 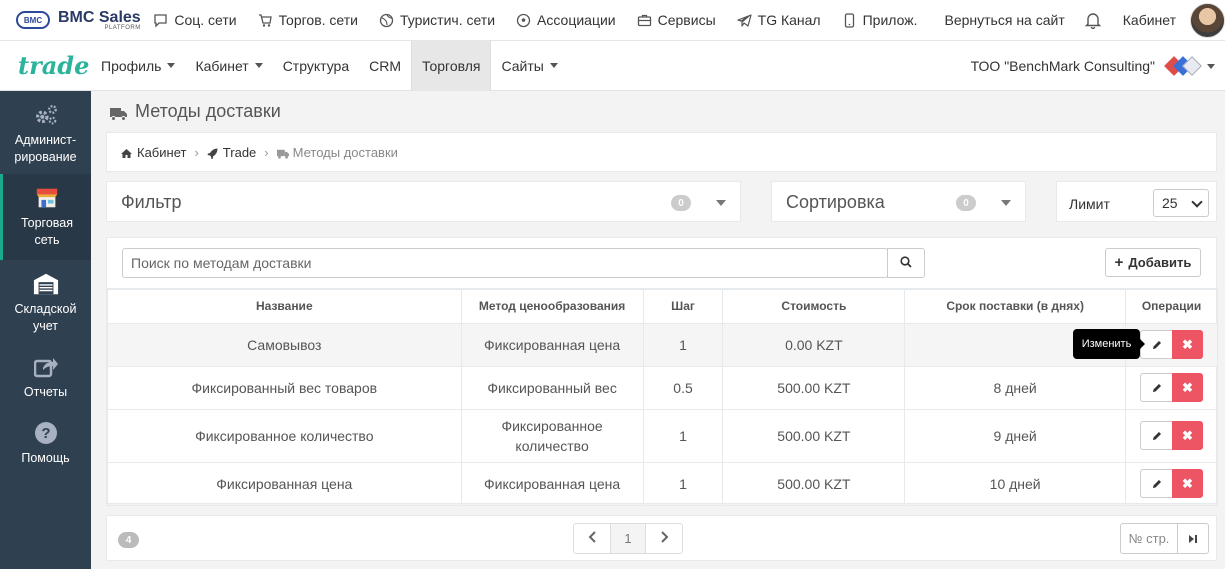 What do you see at coordinates (45, 303) in the screenshot?
I see `sidebar-item-warehouse: Складской учет` at bounding box center [45, 303].